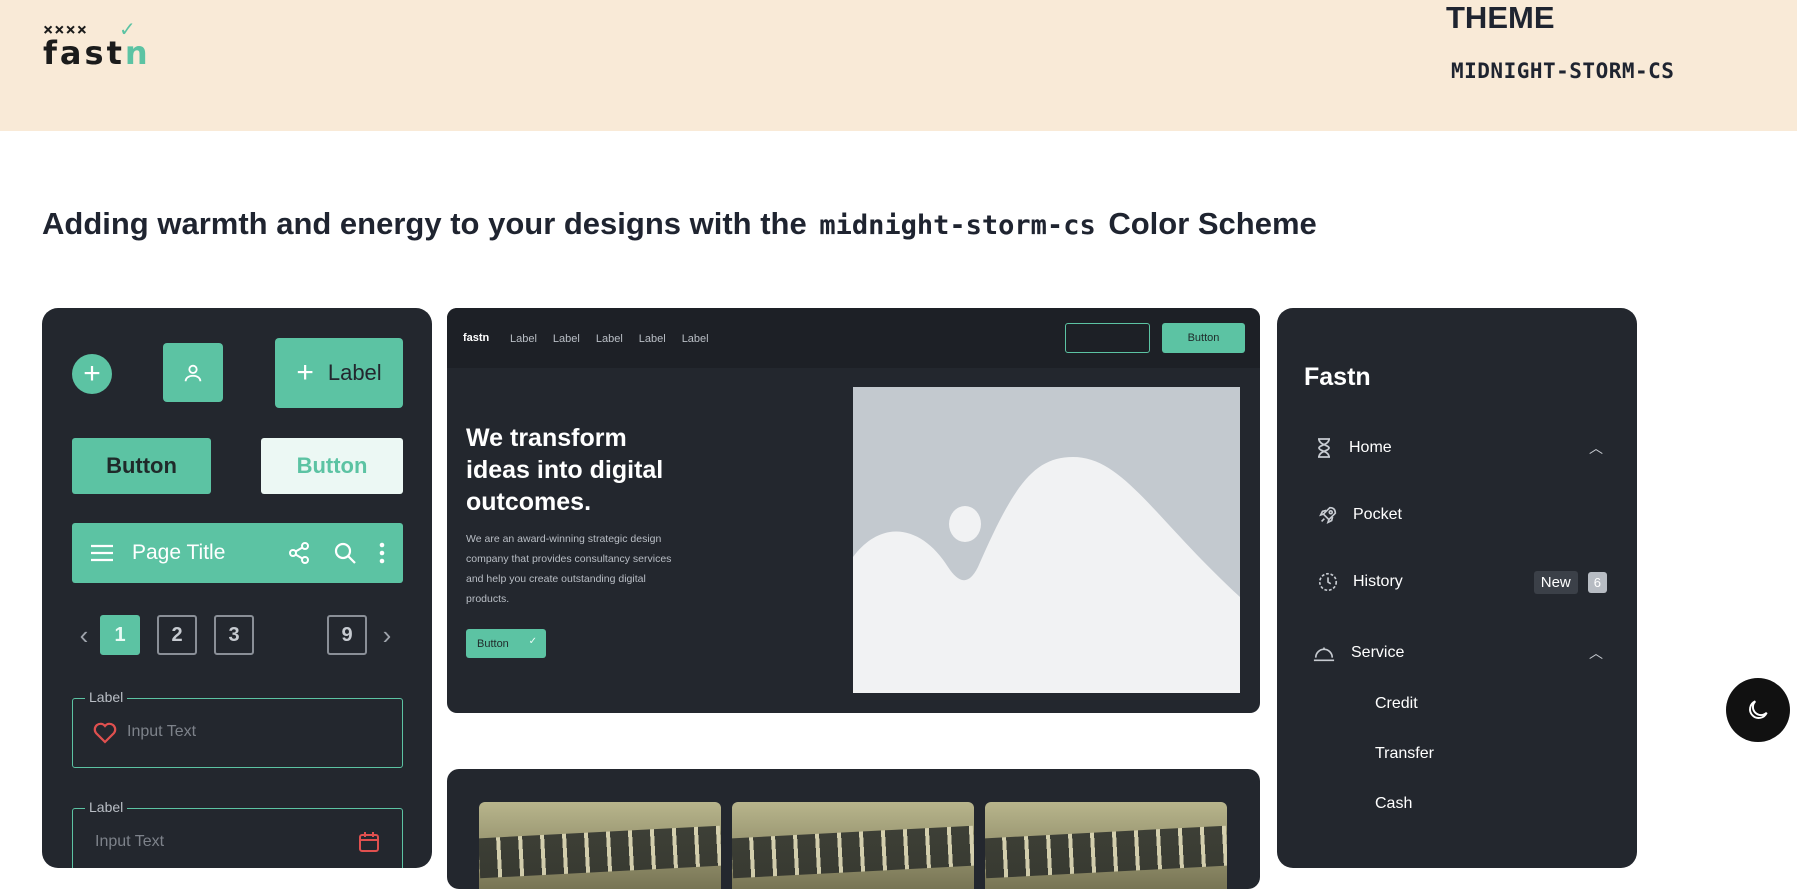 The width and height of the screenshot is (1797, 889). I want to click on fastn-logo: ×××× ✓ fastn, so click(95, 44).